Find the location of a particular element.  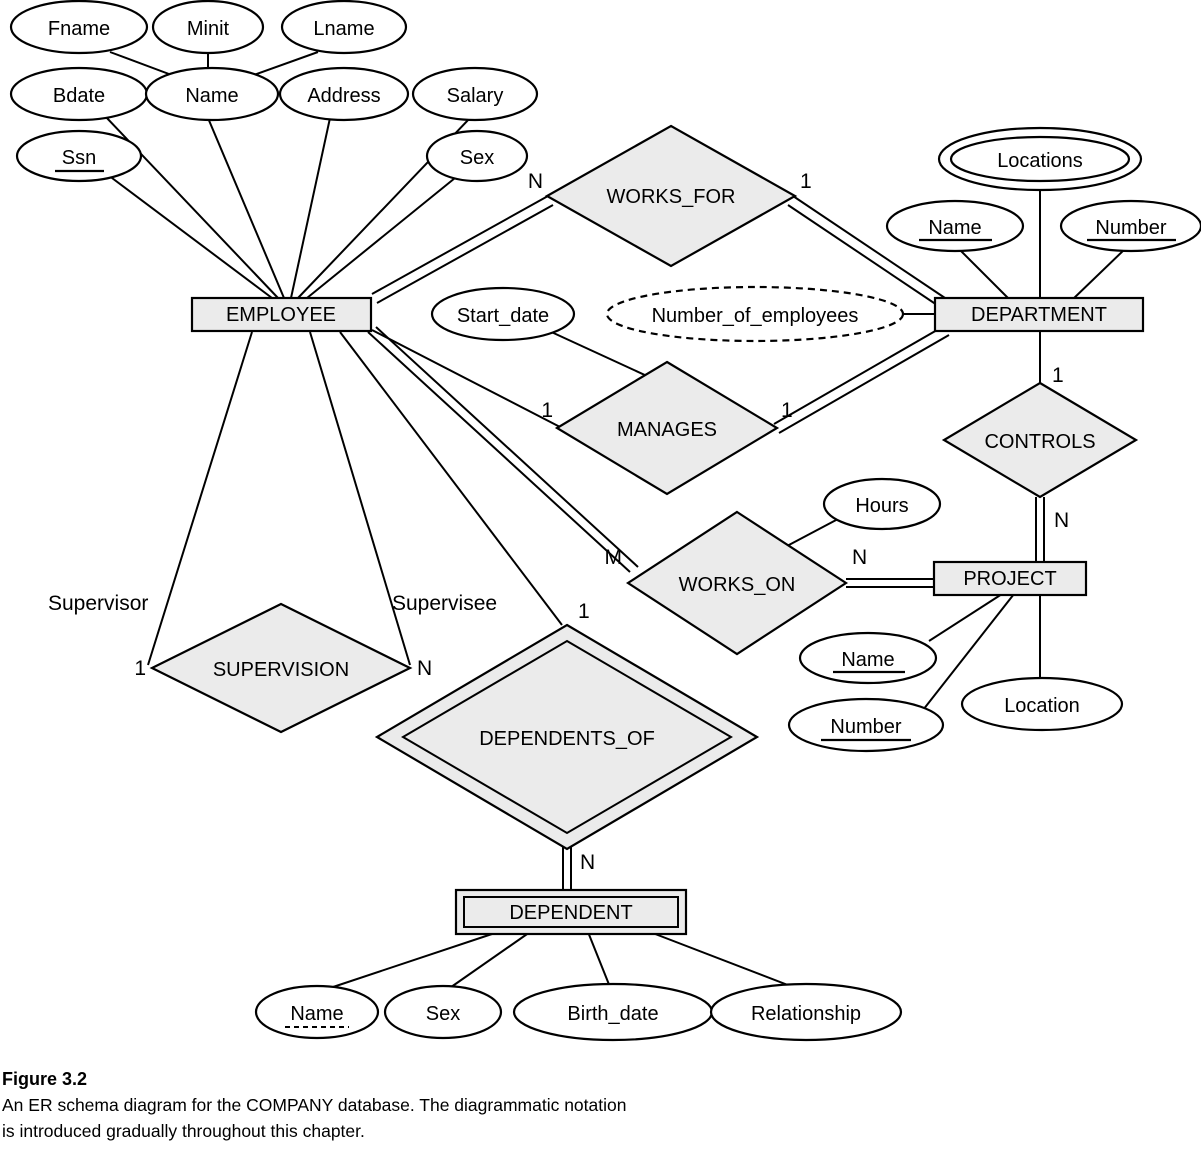

cardinality-manages-employee: 1 is located at coordinates (547, 410).